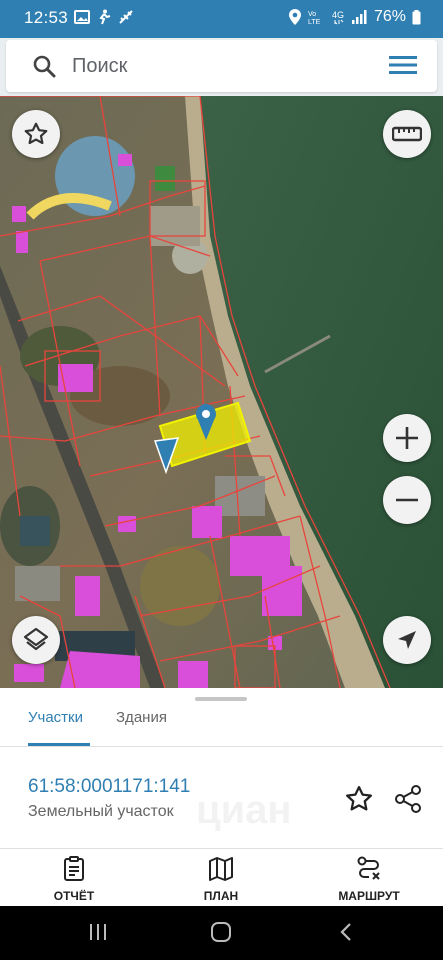 Image resolution: width=443 pixels, height=960 pixels. What do you see at coordinates (369, 896) in the screenshot?
I see `nav-route-label: МАРШРУТ` at bounding box center [369, 896].